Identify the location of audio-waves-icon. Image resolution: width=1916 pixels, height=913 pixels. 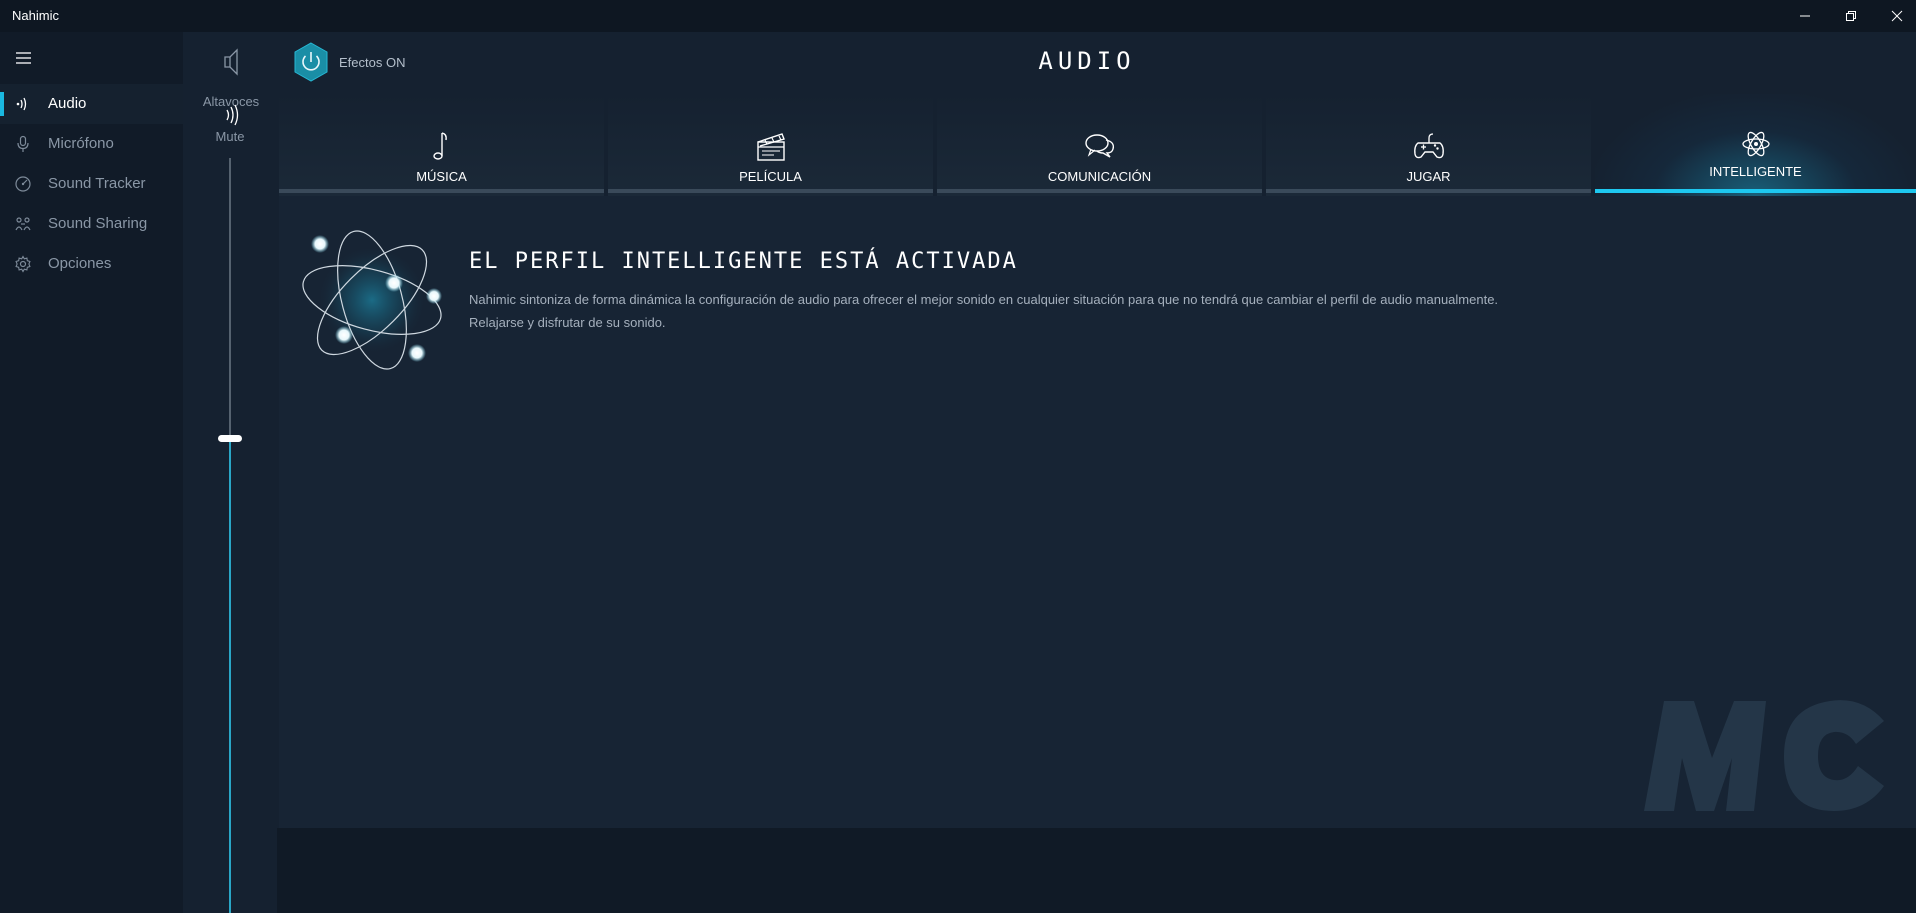
(23, 104).